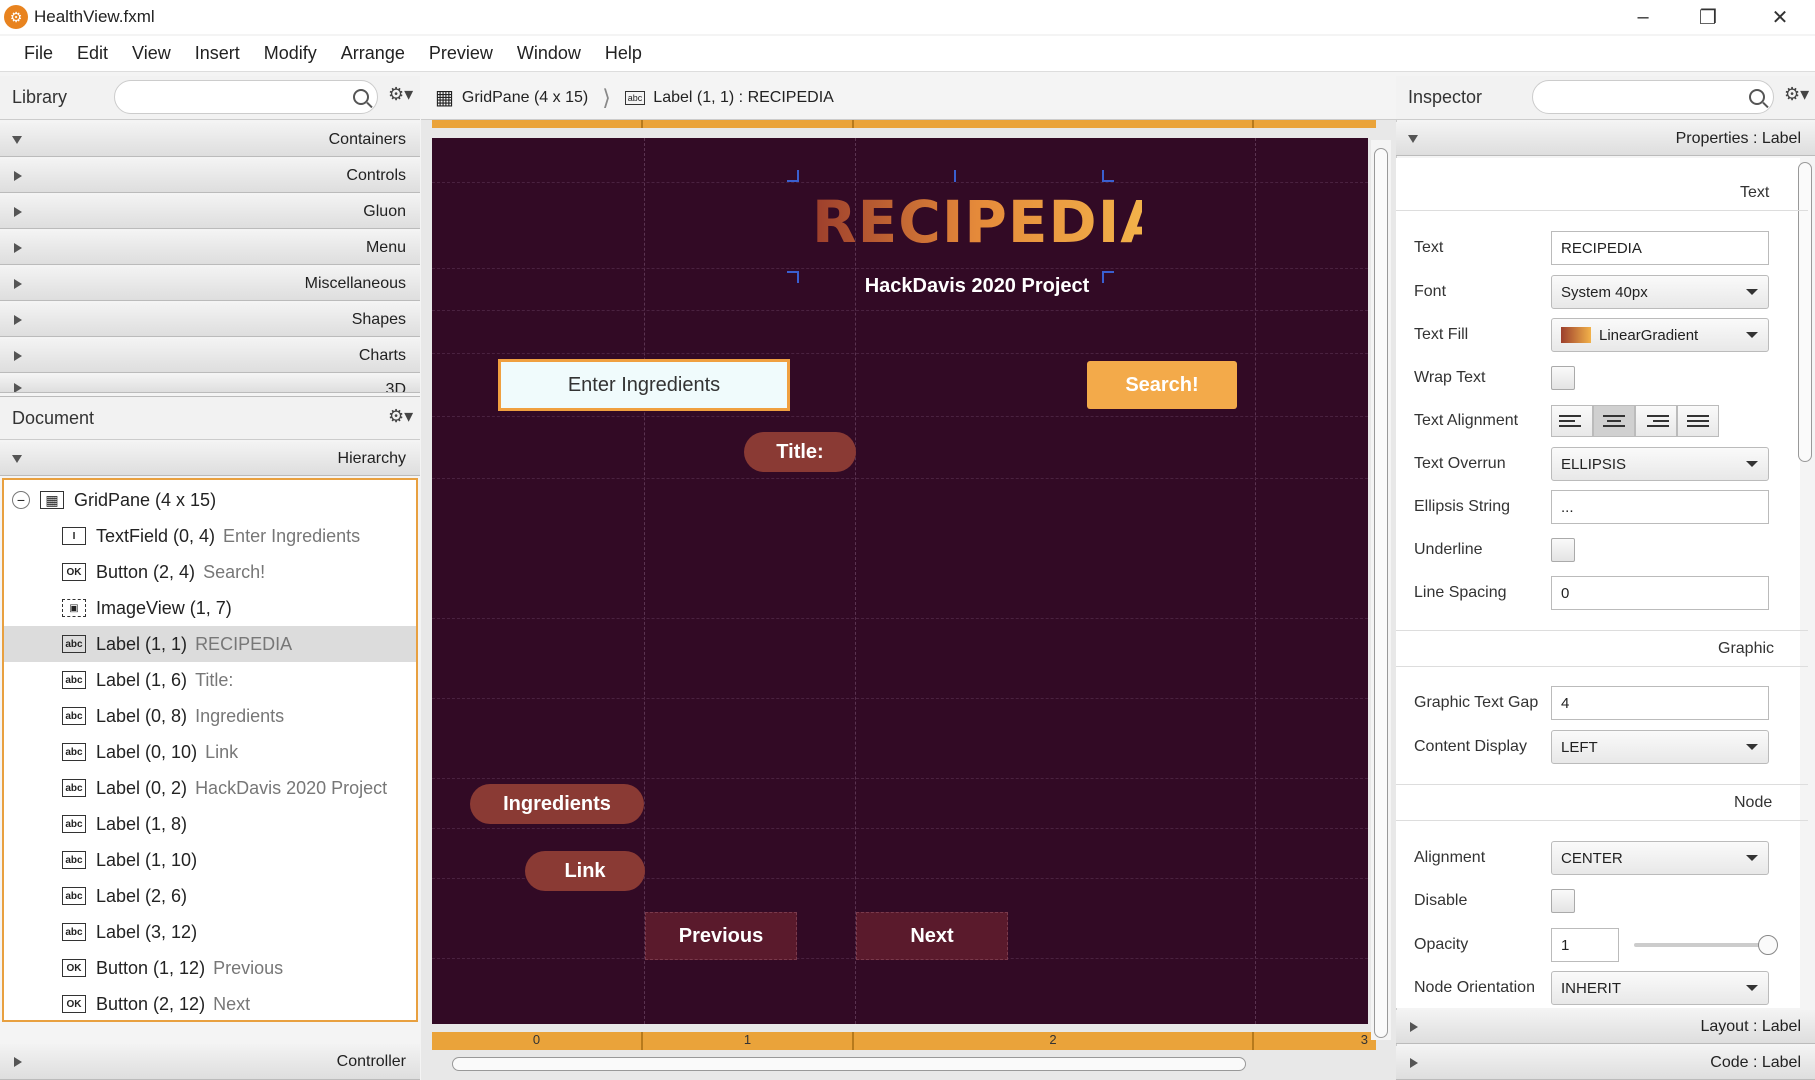  I want to click on menu-arrange: Arrange, so click(373, 53).